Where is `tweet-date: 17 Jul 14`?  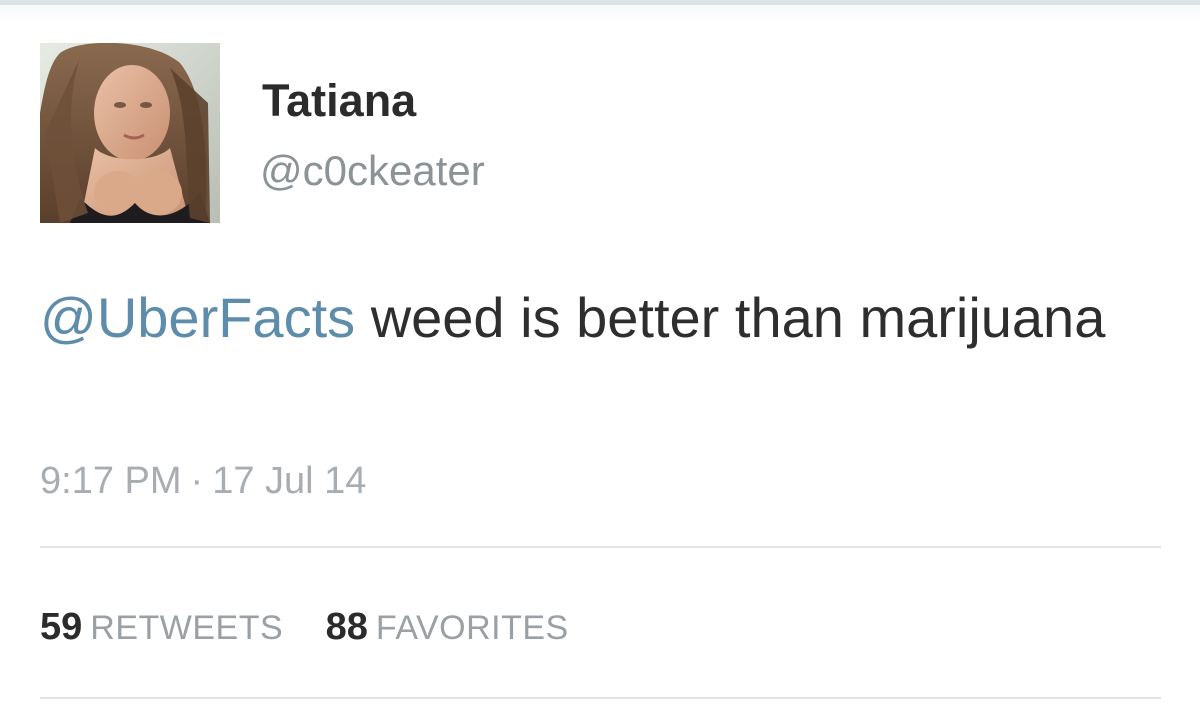 tweet-date: 17 Jul 14 is located at coordinates (289, 481).